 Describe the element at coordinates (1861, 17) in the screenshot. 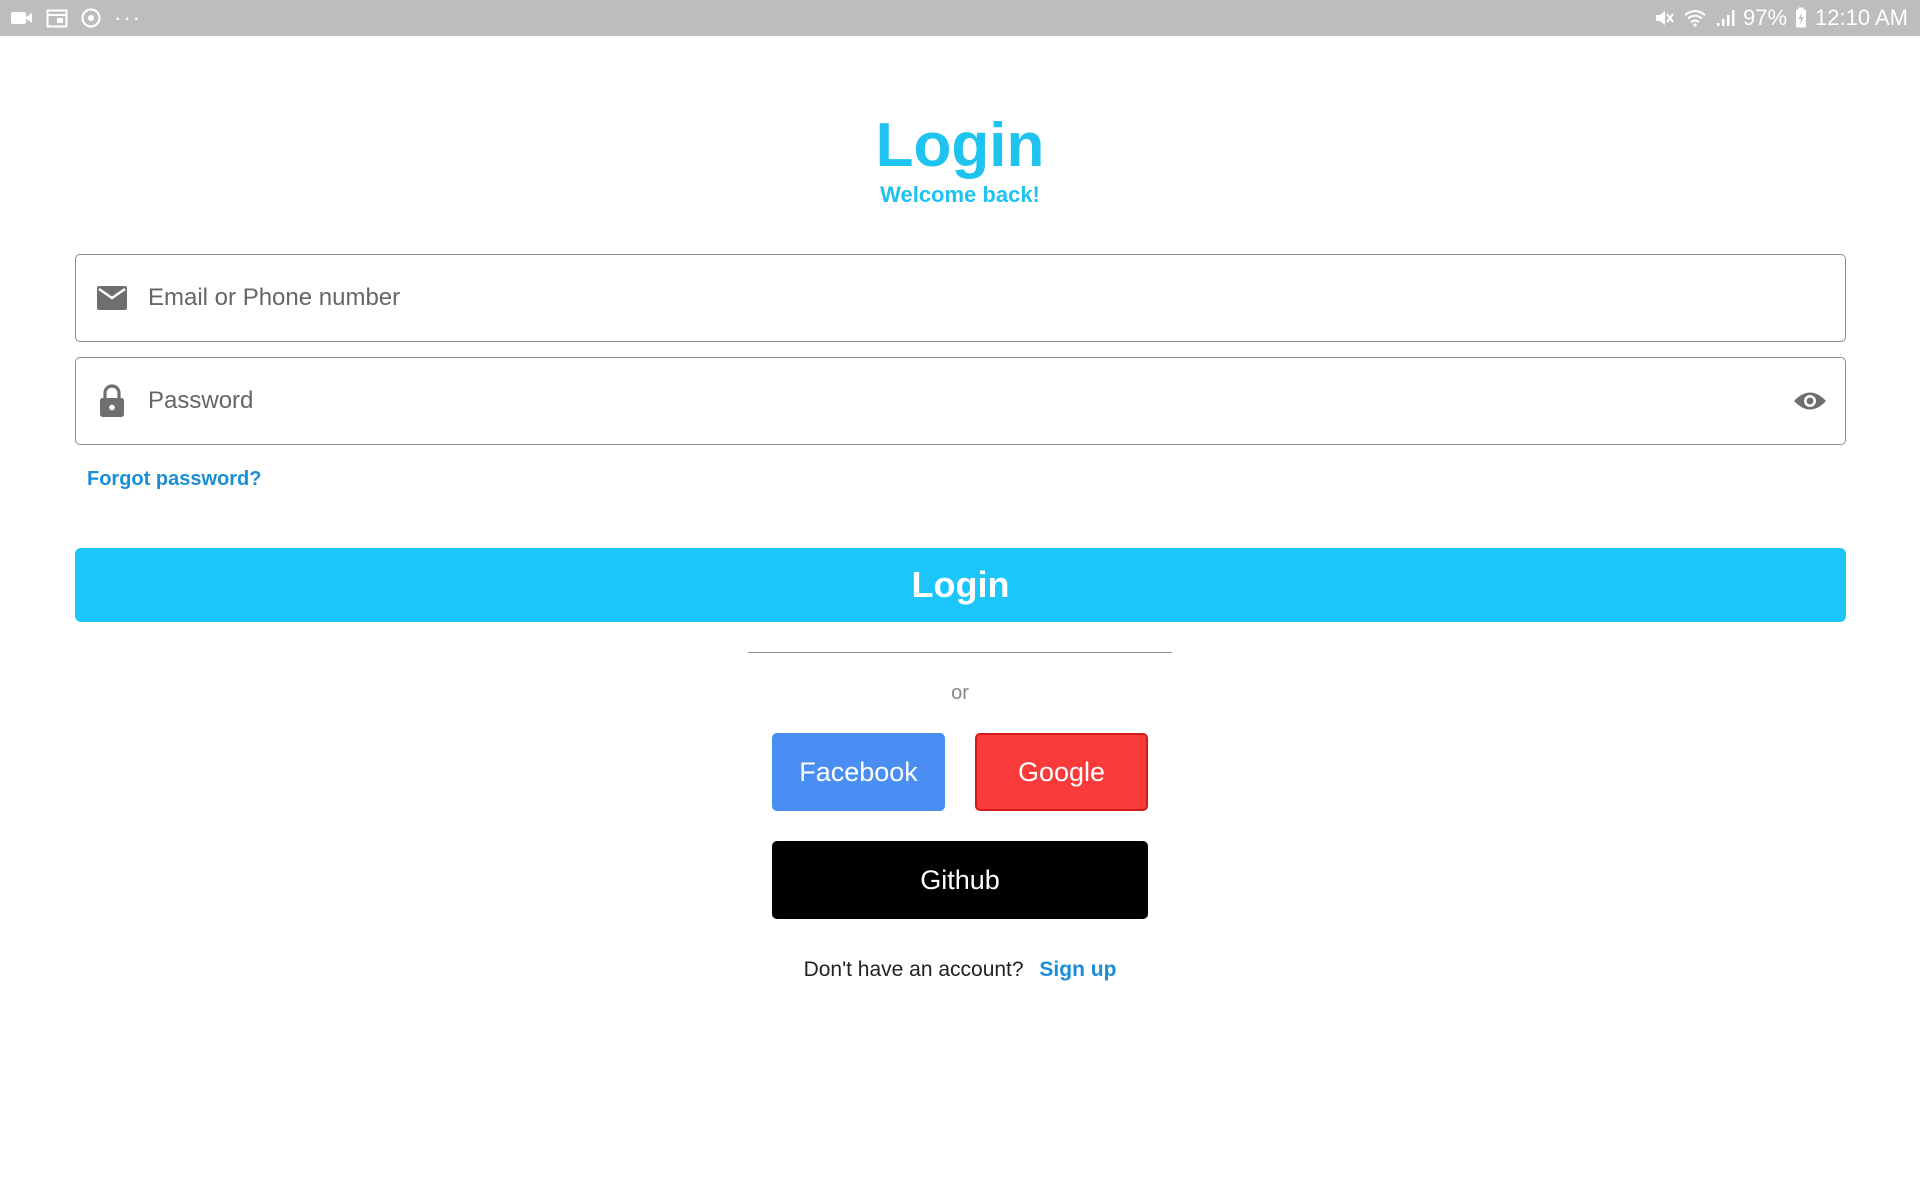

I see `clock: 12:10 AM` at that location.